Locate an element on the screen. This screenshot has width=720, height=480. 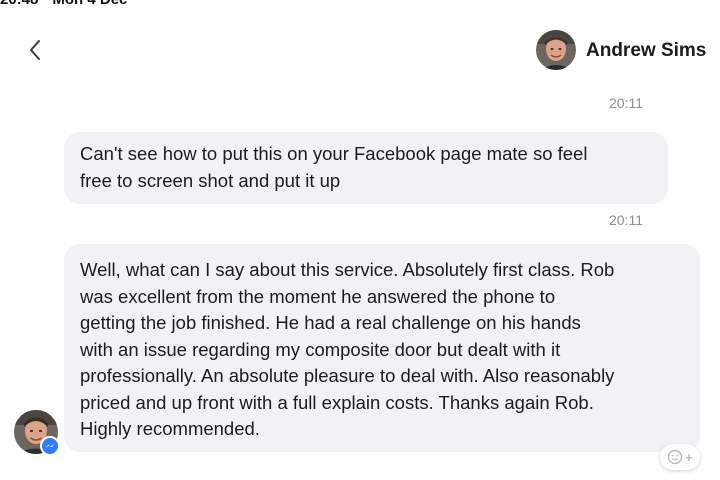
messenger-icon is located at coordinates (50, 446).